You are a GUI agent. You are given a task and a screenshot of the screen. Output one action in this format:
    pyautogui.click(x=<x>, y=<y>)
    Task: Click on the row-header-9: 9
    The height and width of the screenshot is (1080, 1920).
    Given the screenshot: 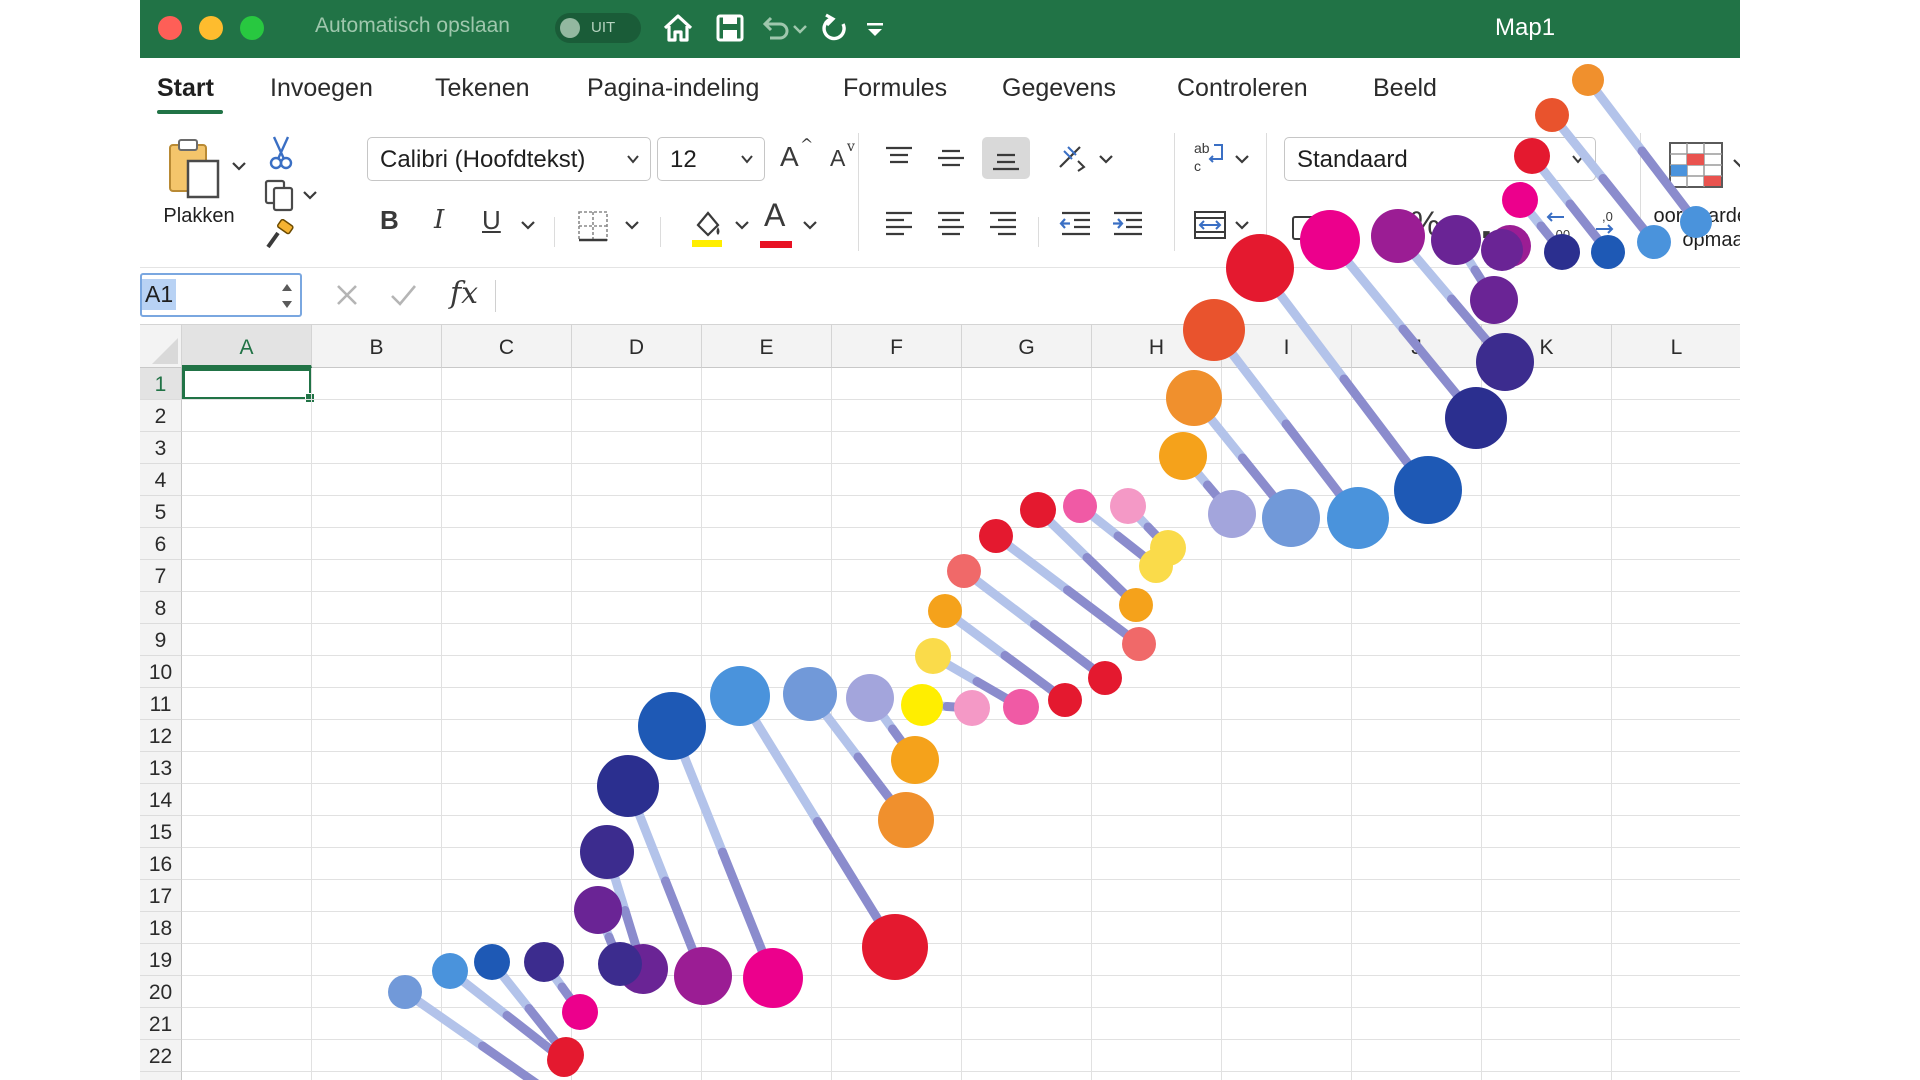 What is the action you would take?
    pyautogui.click(x=161, y=640)
    